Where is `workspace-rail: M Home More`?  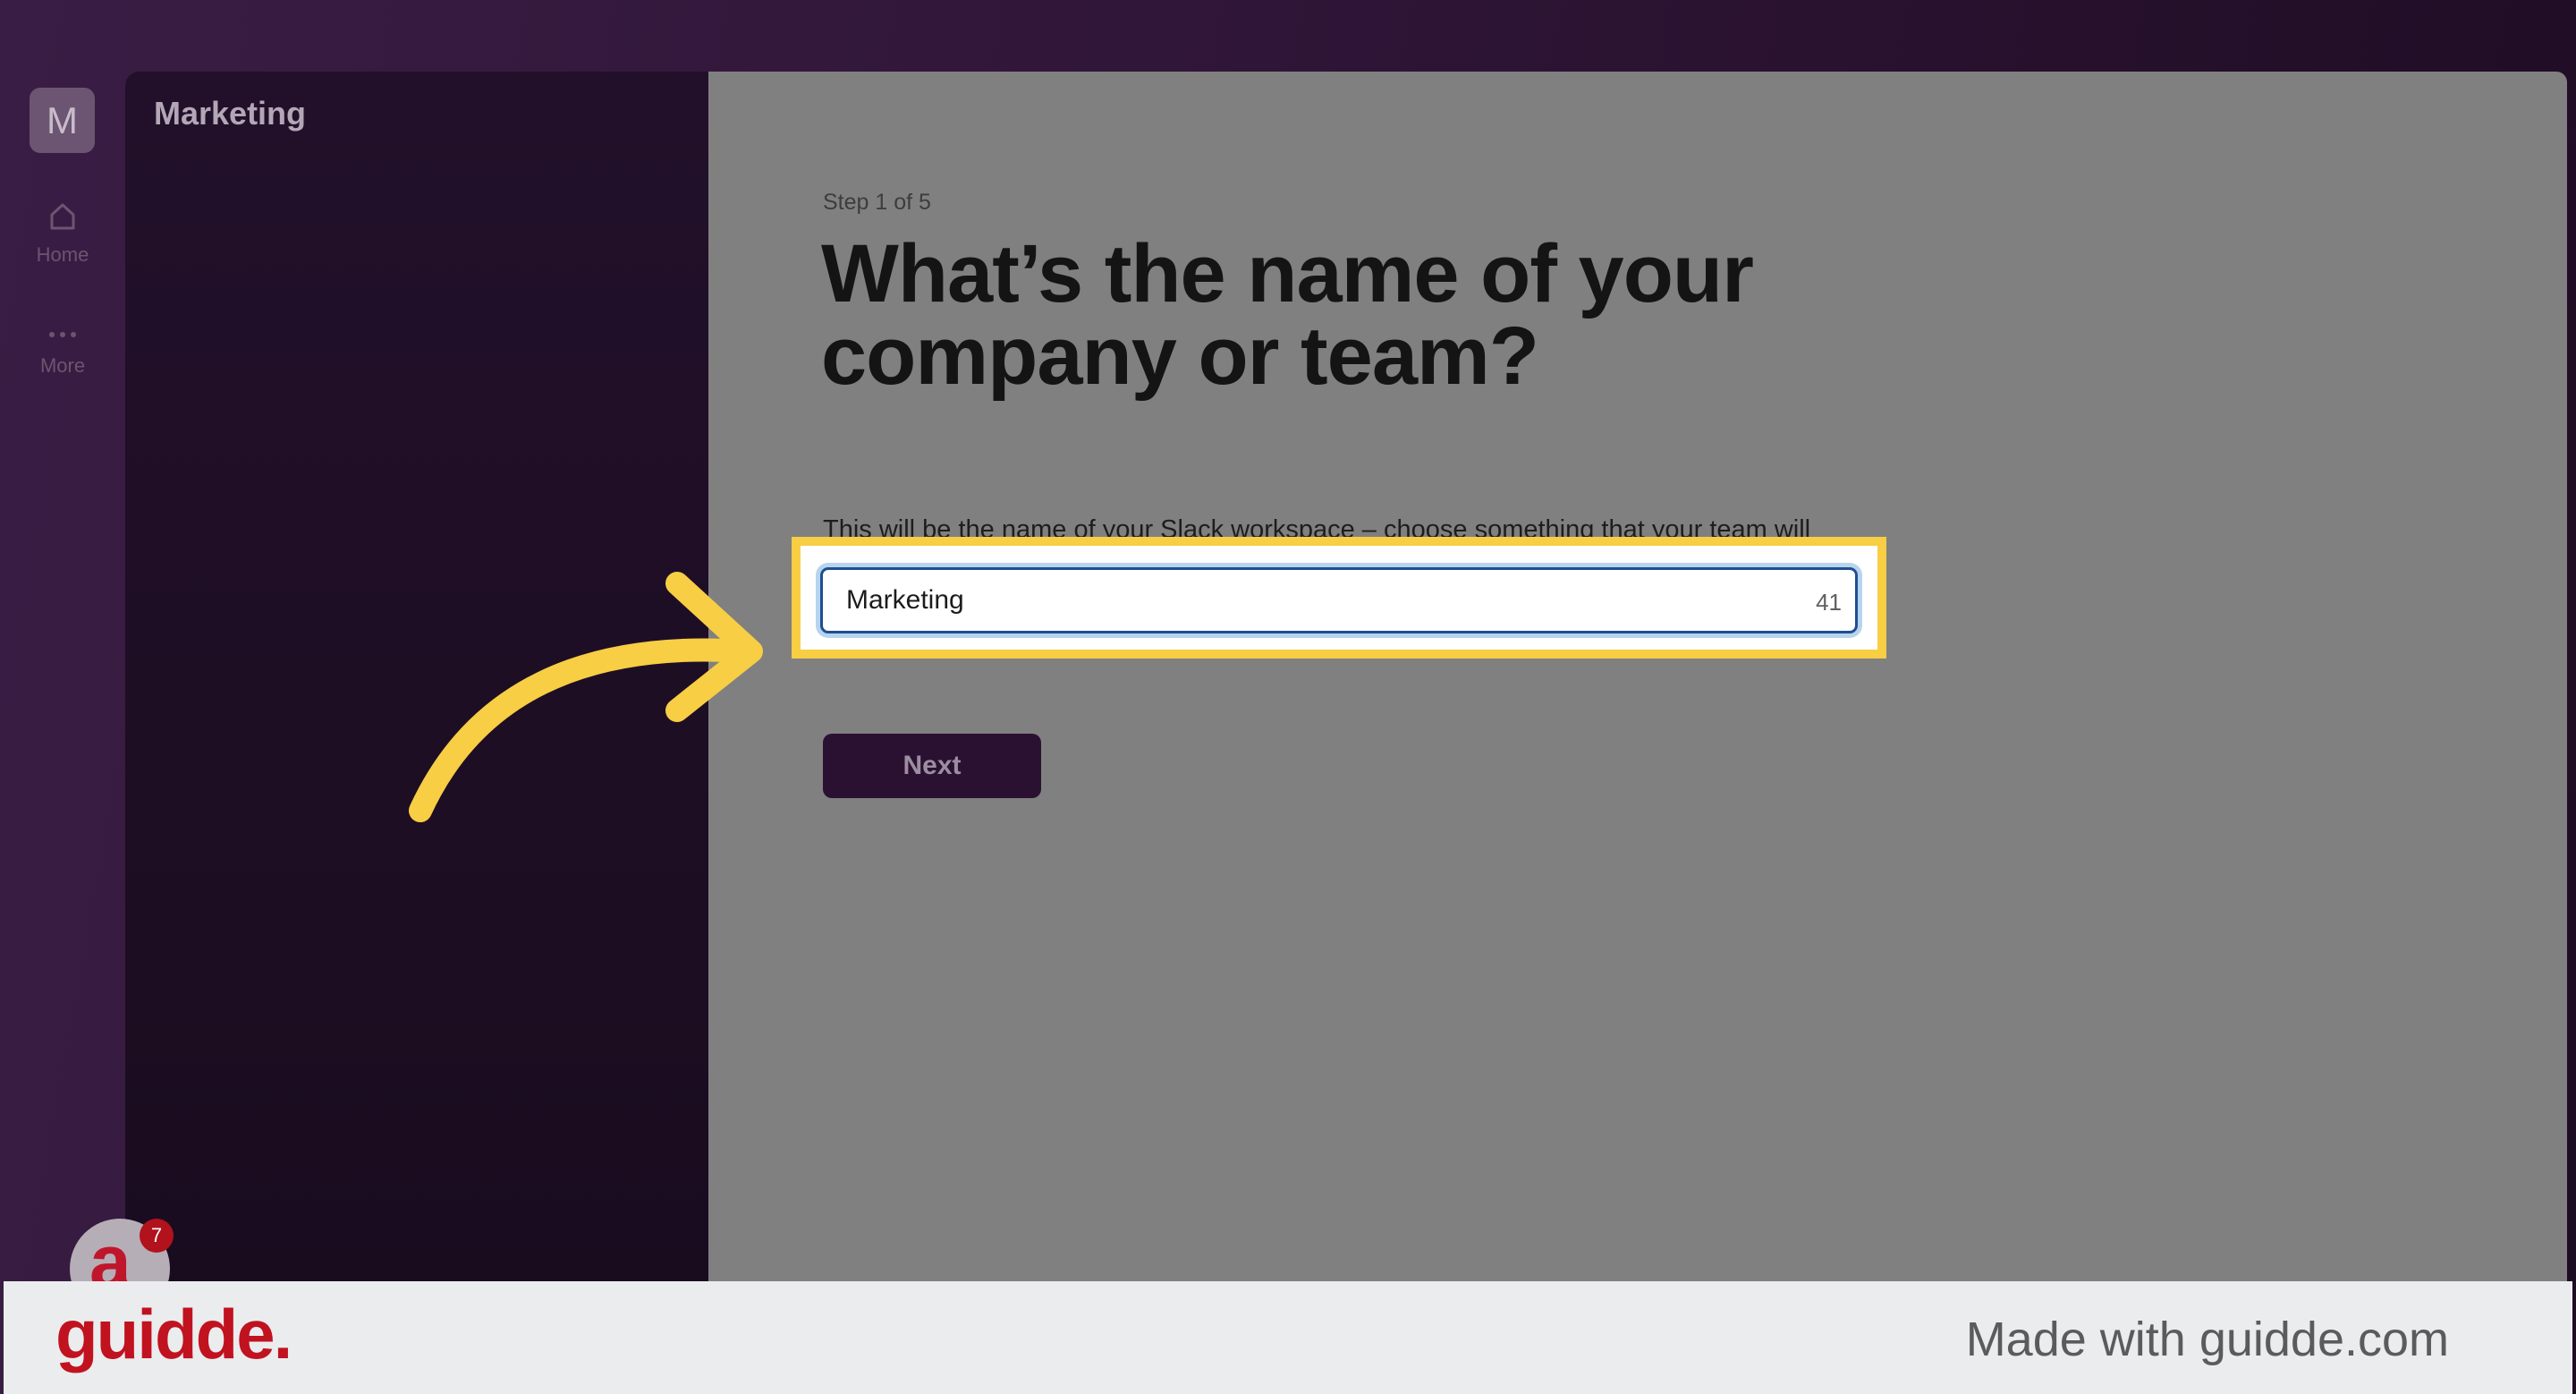 workspace-rail: M Home More is located at coordinates (62, 675).